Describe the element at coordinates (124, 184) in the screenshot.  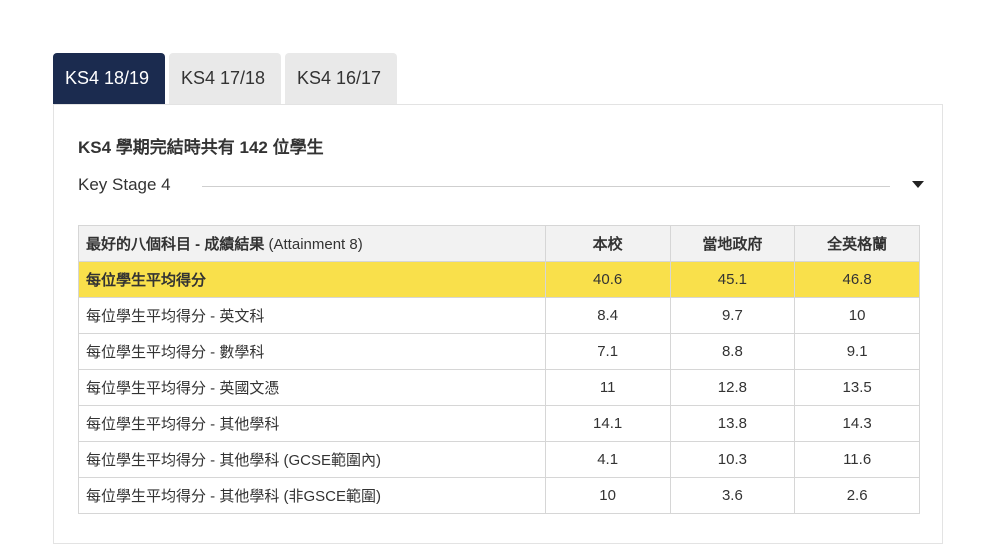
I see `key-stage-label: Key Stage 4` at that location.